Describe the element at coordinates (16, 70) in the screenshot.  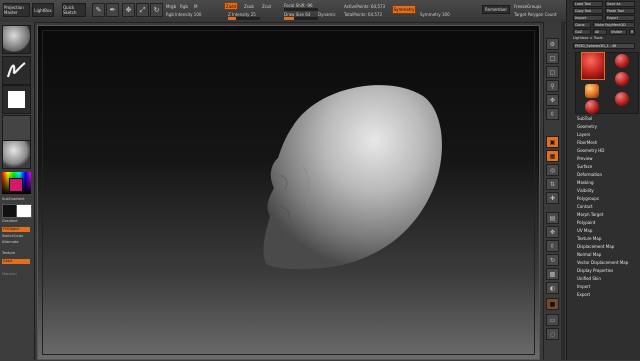
I see `stroke-thumbnail` at that location.